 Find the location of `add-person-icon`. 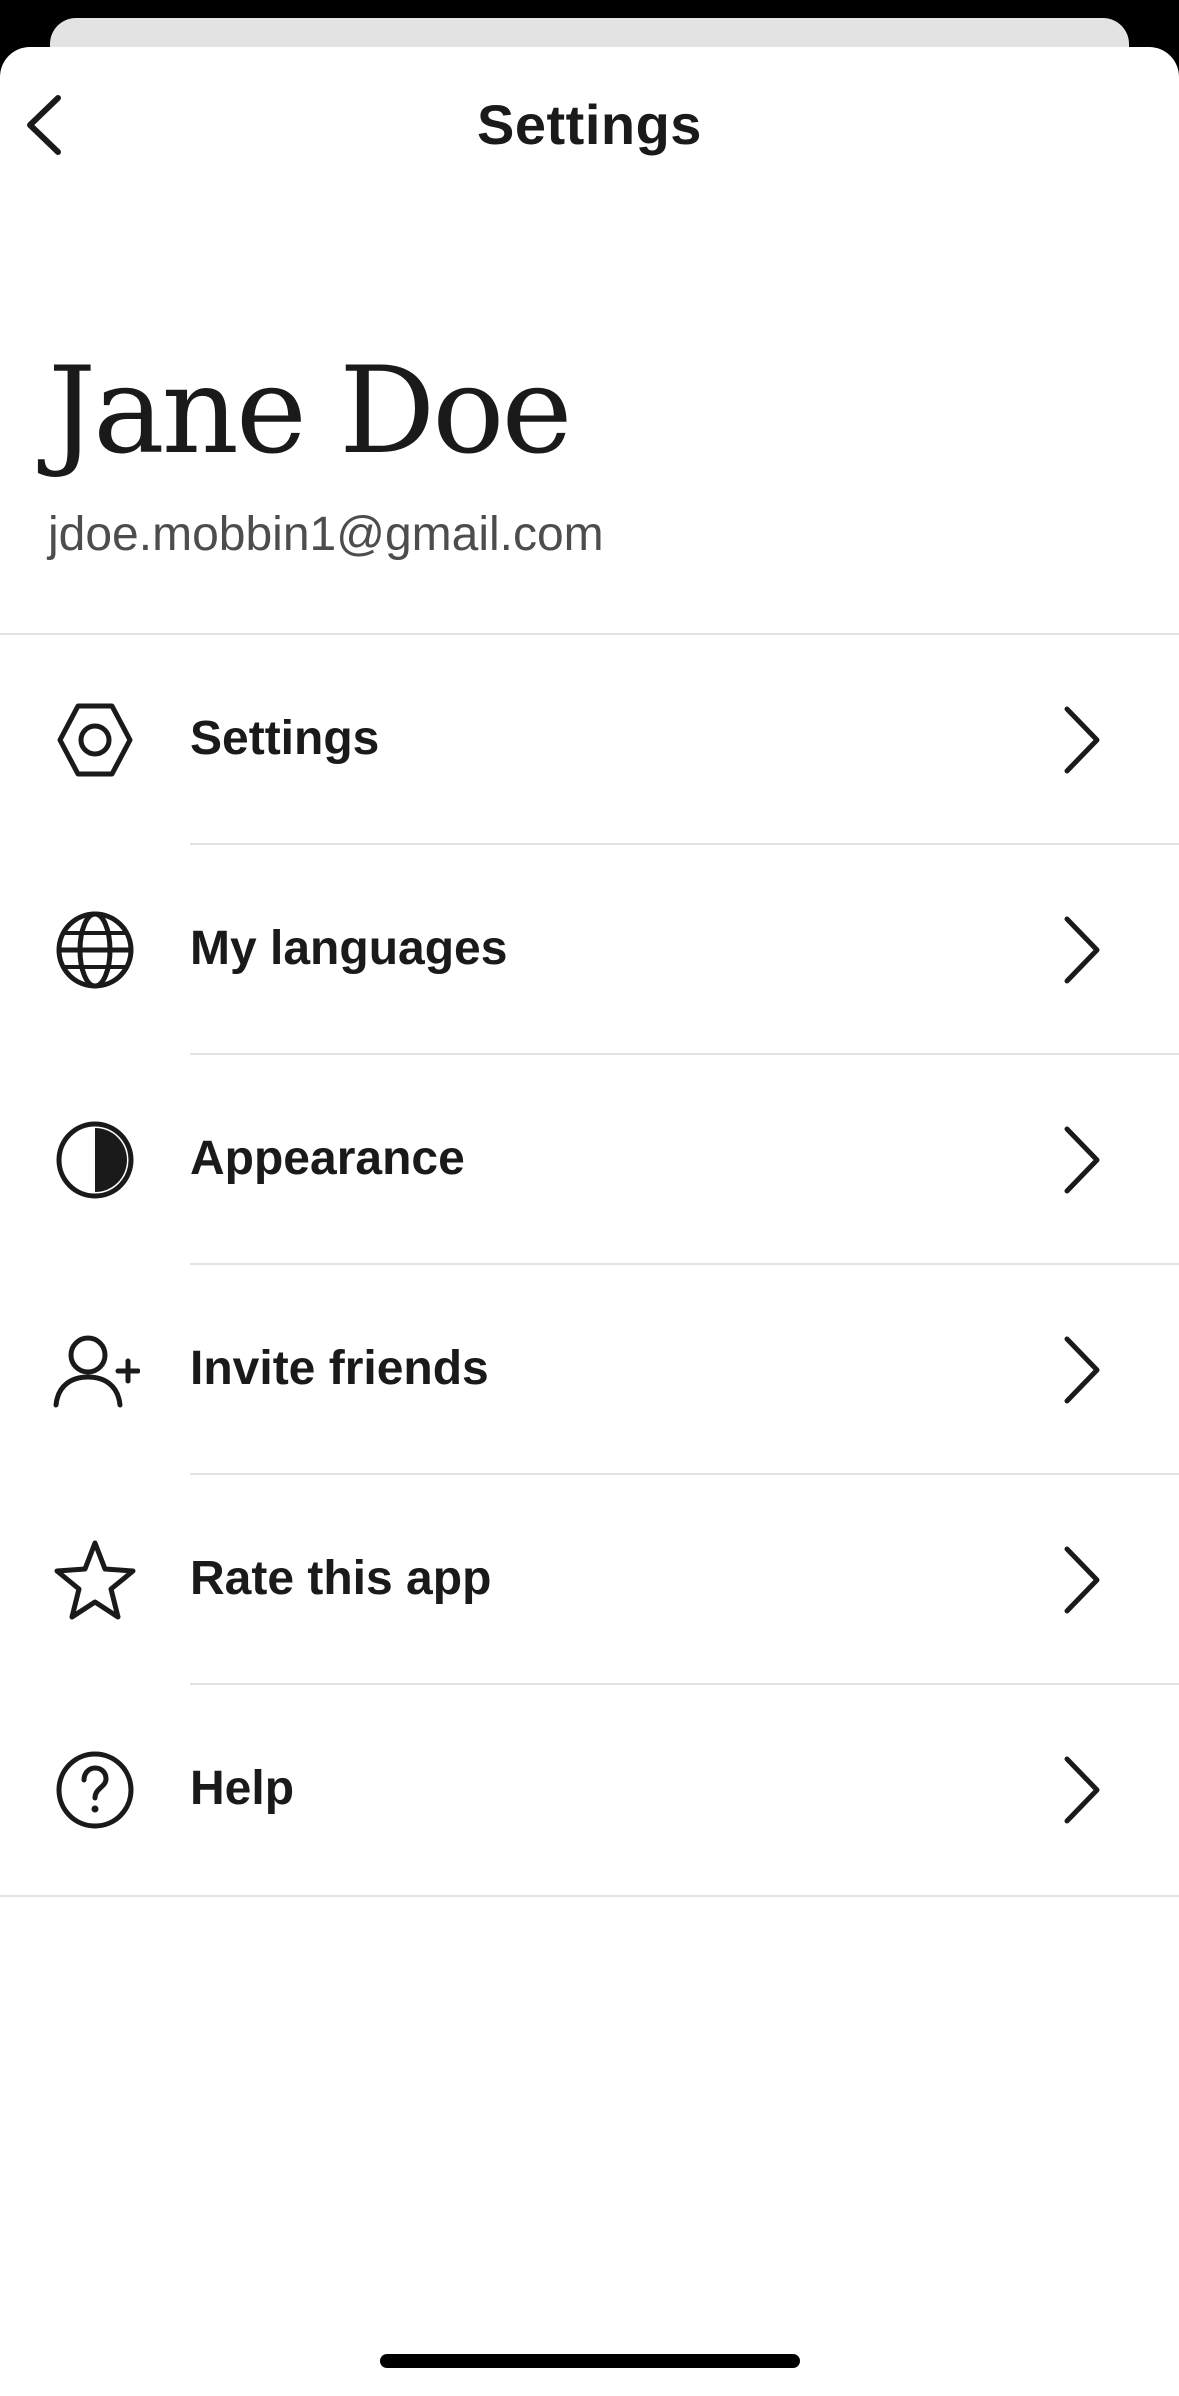

add-person-icon is located at coordinates (95, 1370).